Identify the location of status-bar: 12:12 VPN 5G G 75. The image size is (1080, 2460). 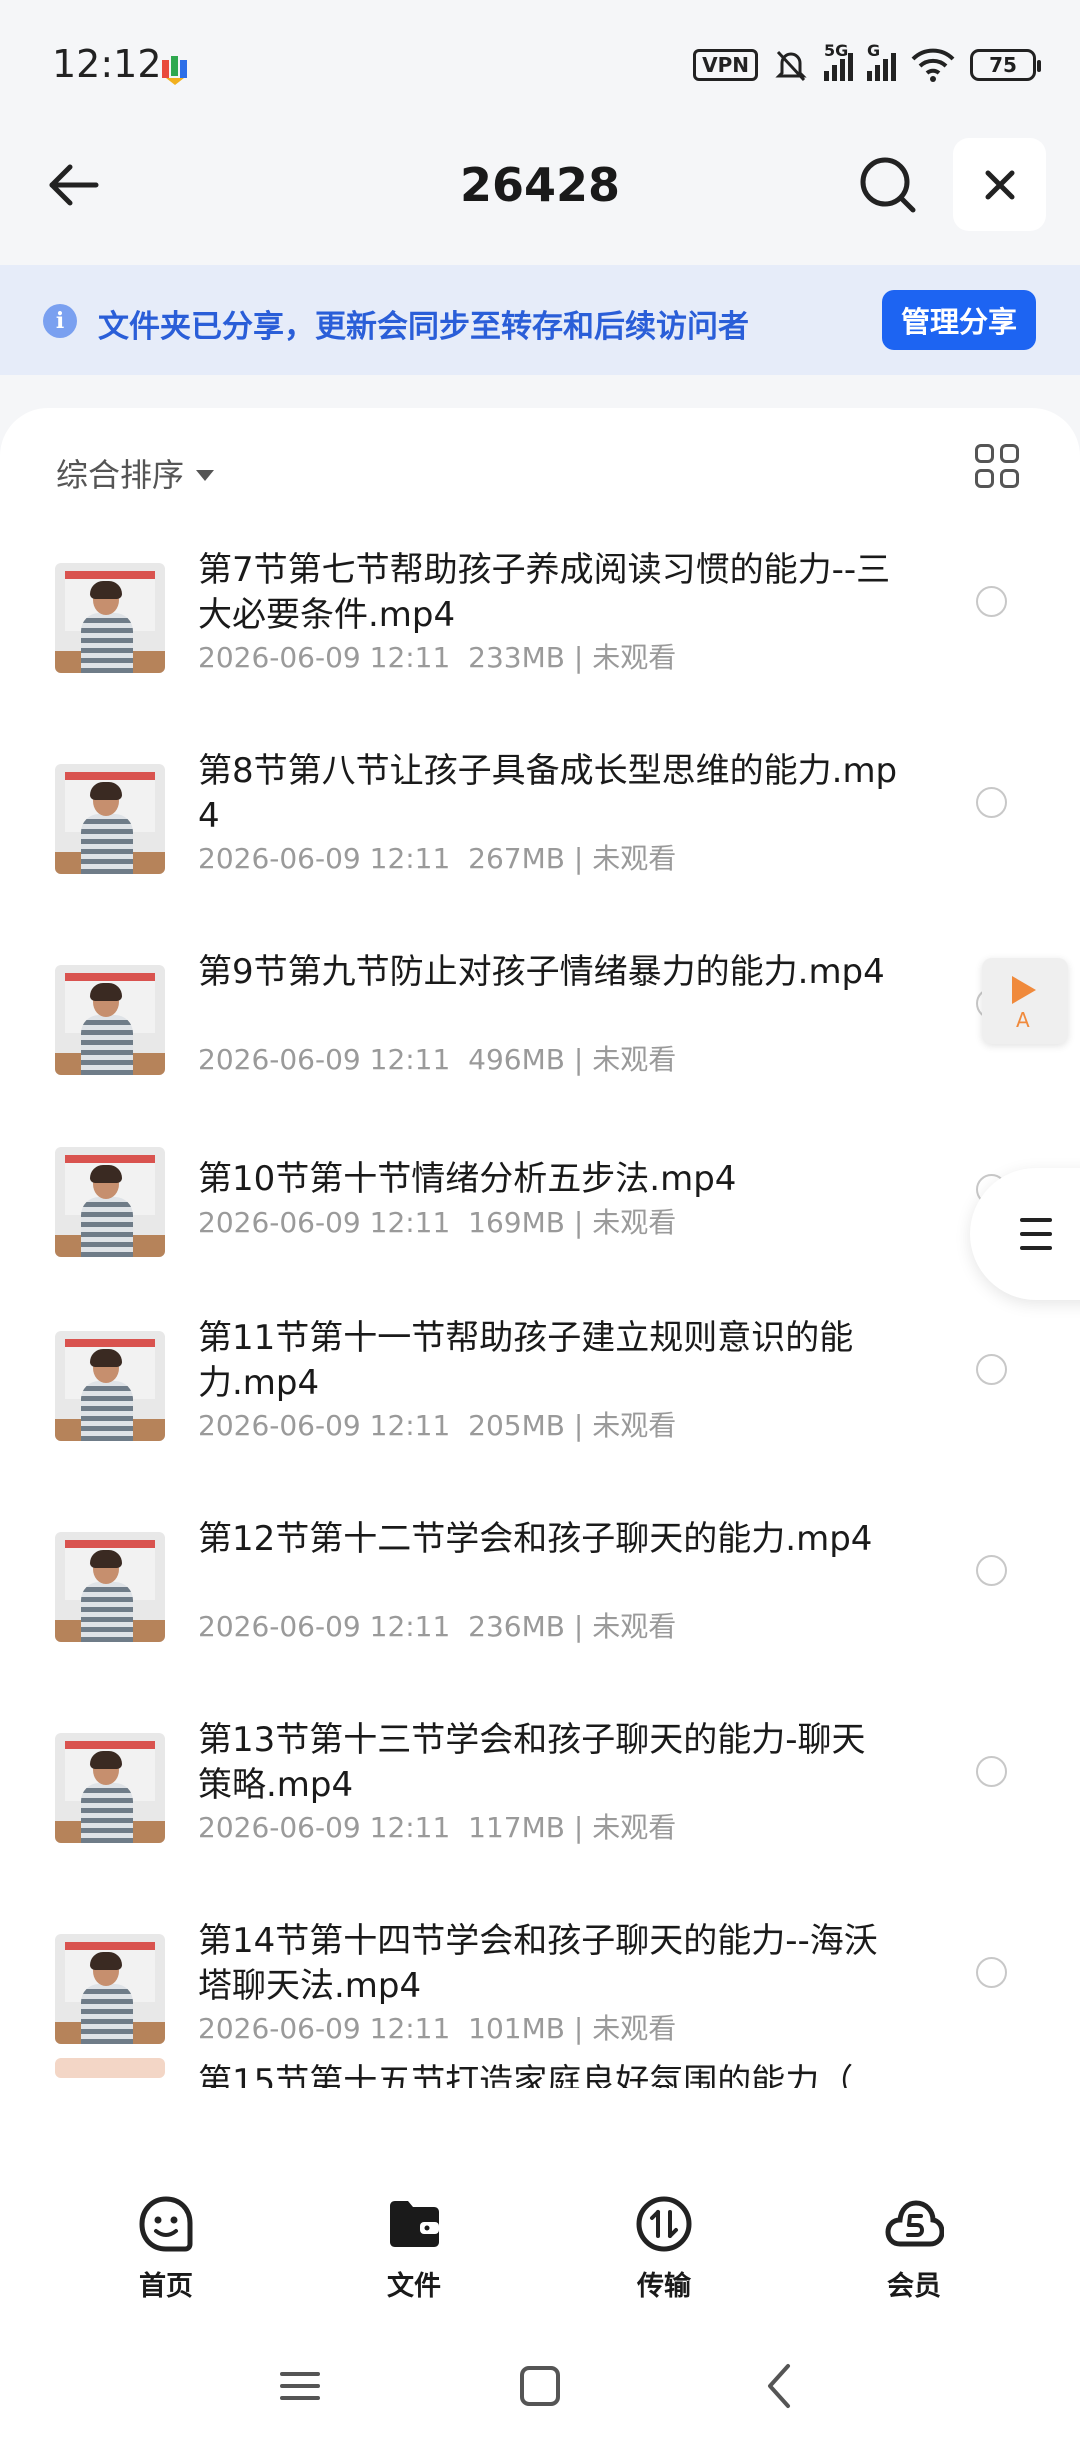
(540, 65).